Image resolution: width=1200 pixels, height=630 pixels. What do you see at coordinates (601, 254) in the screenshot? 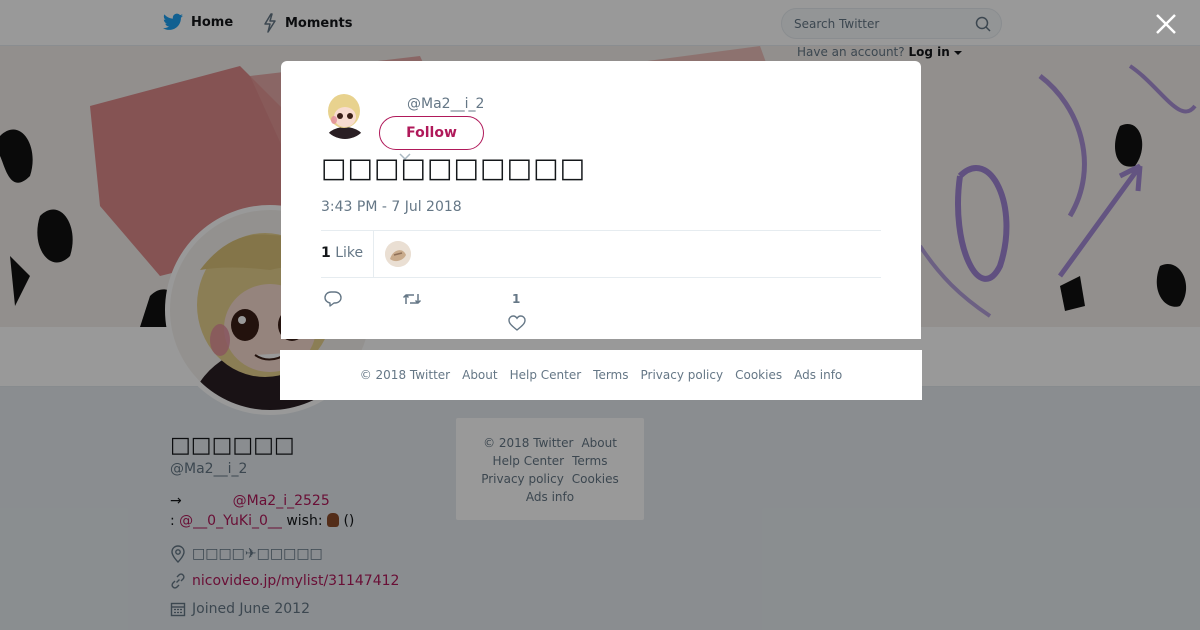
I see `tweet-stats: 1 Like` at bounding box center [601, 254].